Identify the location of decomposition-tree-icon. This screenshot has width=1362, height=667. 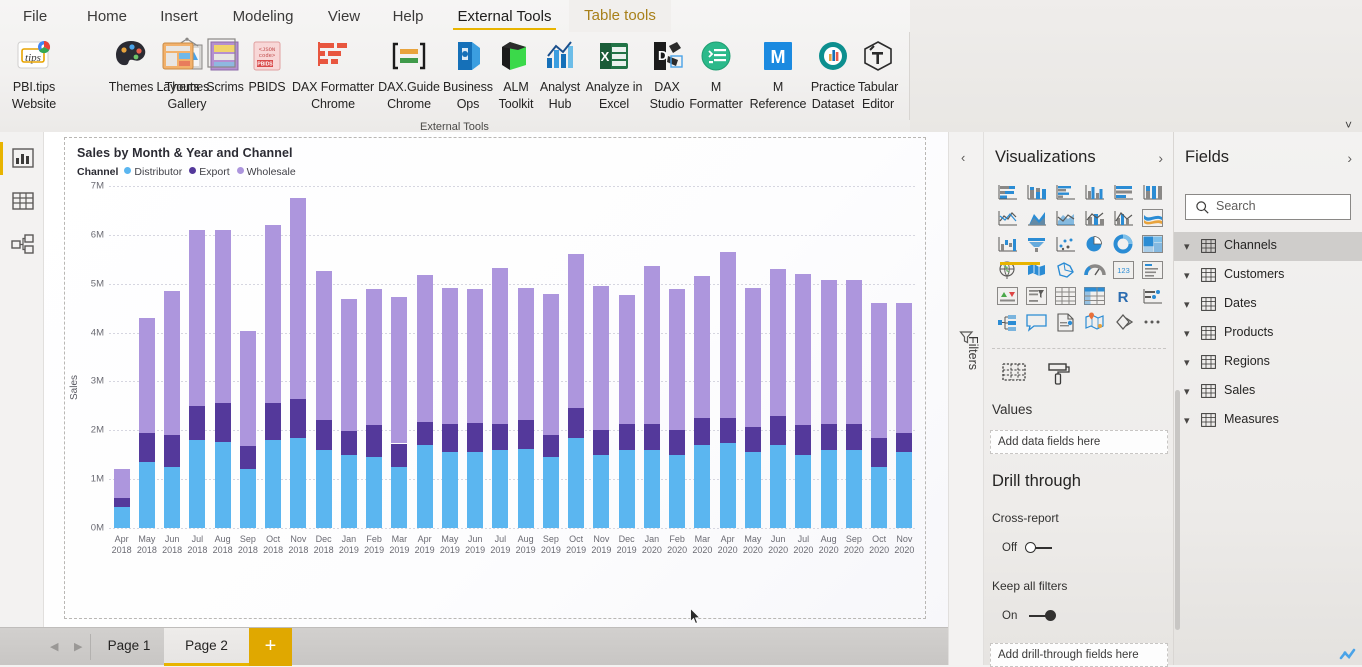
(1007, 323).